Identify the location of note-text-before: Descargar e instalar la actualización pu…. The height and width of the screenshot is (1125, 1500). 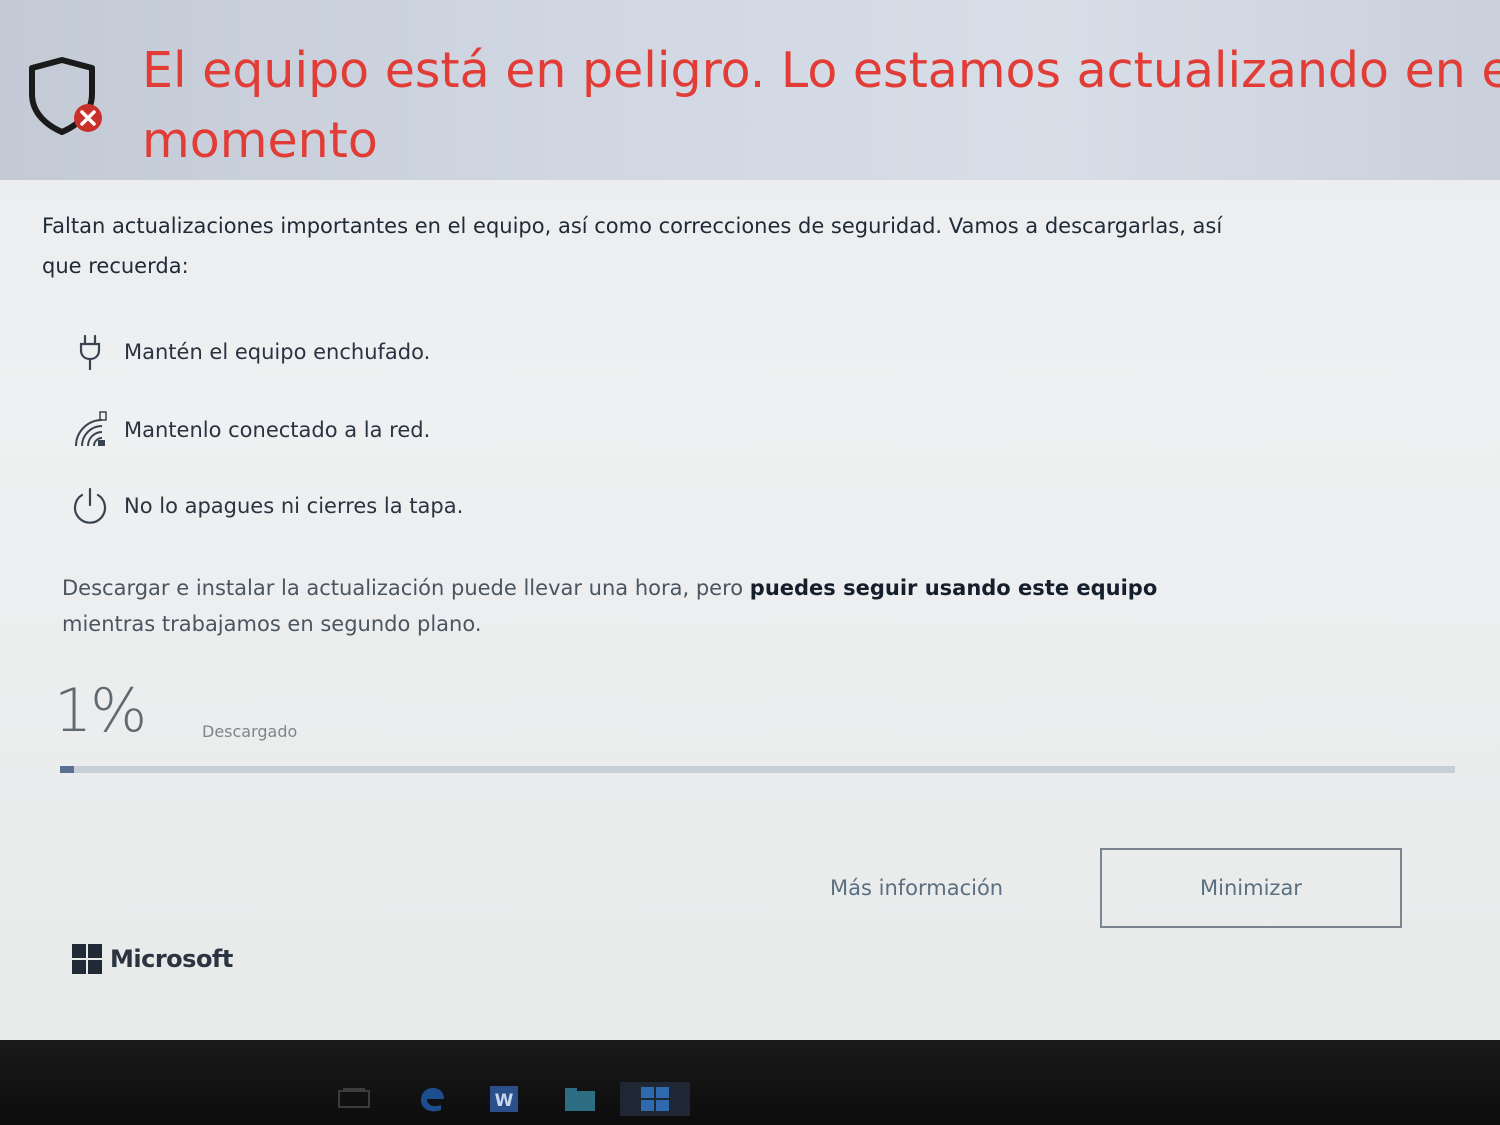
(406, 588).